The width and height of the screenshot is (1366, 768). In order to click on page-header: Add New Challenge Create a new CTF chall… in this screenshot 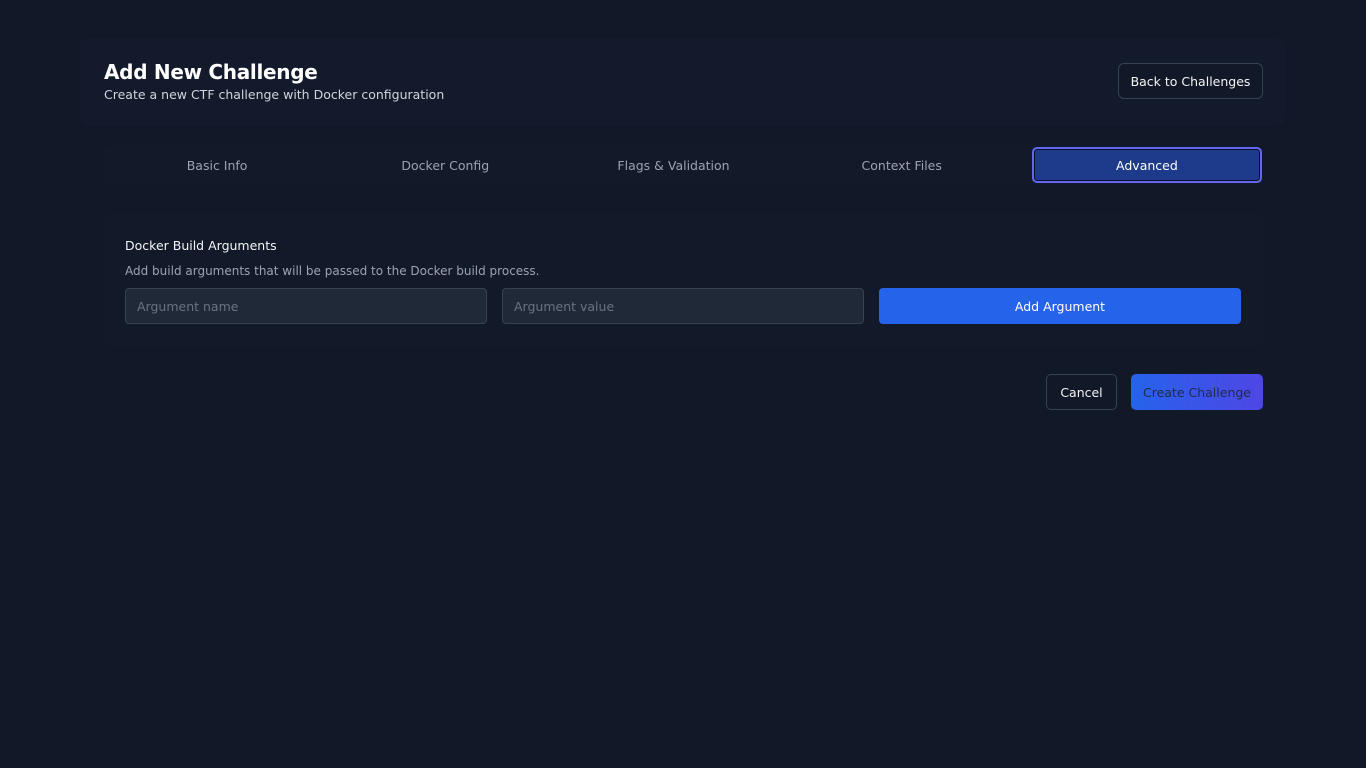, I will do `click(682, 82)`.